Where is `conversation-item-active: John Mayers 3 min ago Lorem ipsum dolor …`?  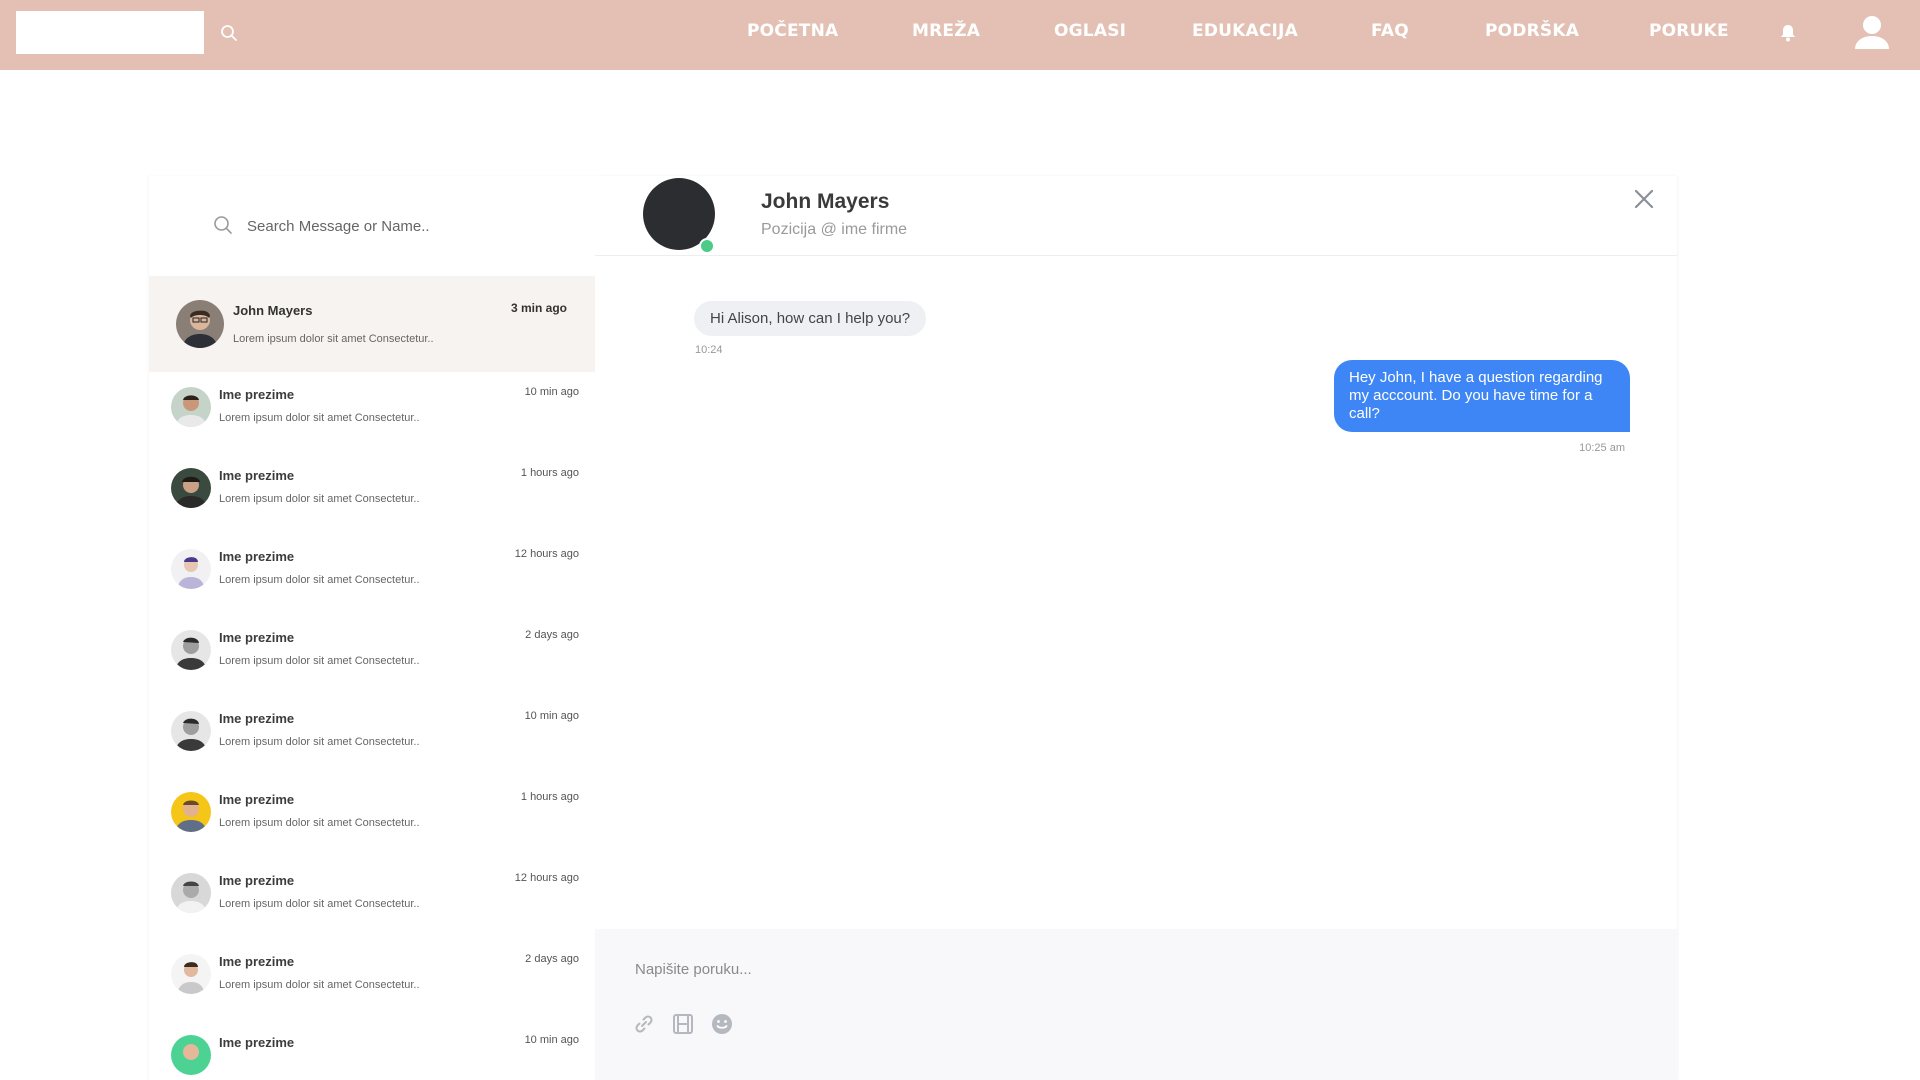 conversation-item-active: John Mayers 3 min ago Lorem ipsum dolor … is located at coordinates (372, 324).